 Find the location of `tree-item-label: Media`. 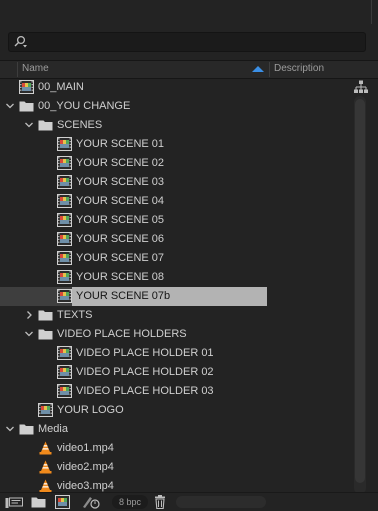

tree-item-label: Media is located at coordinates (53, 429).